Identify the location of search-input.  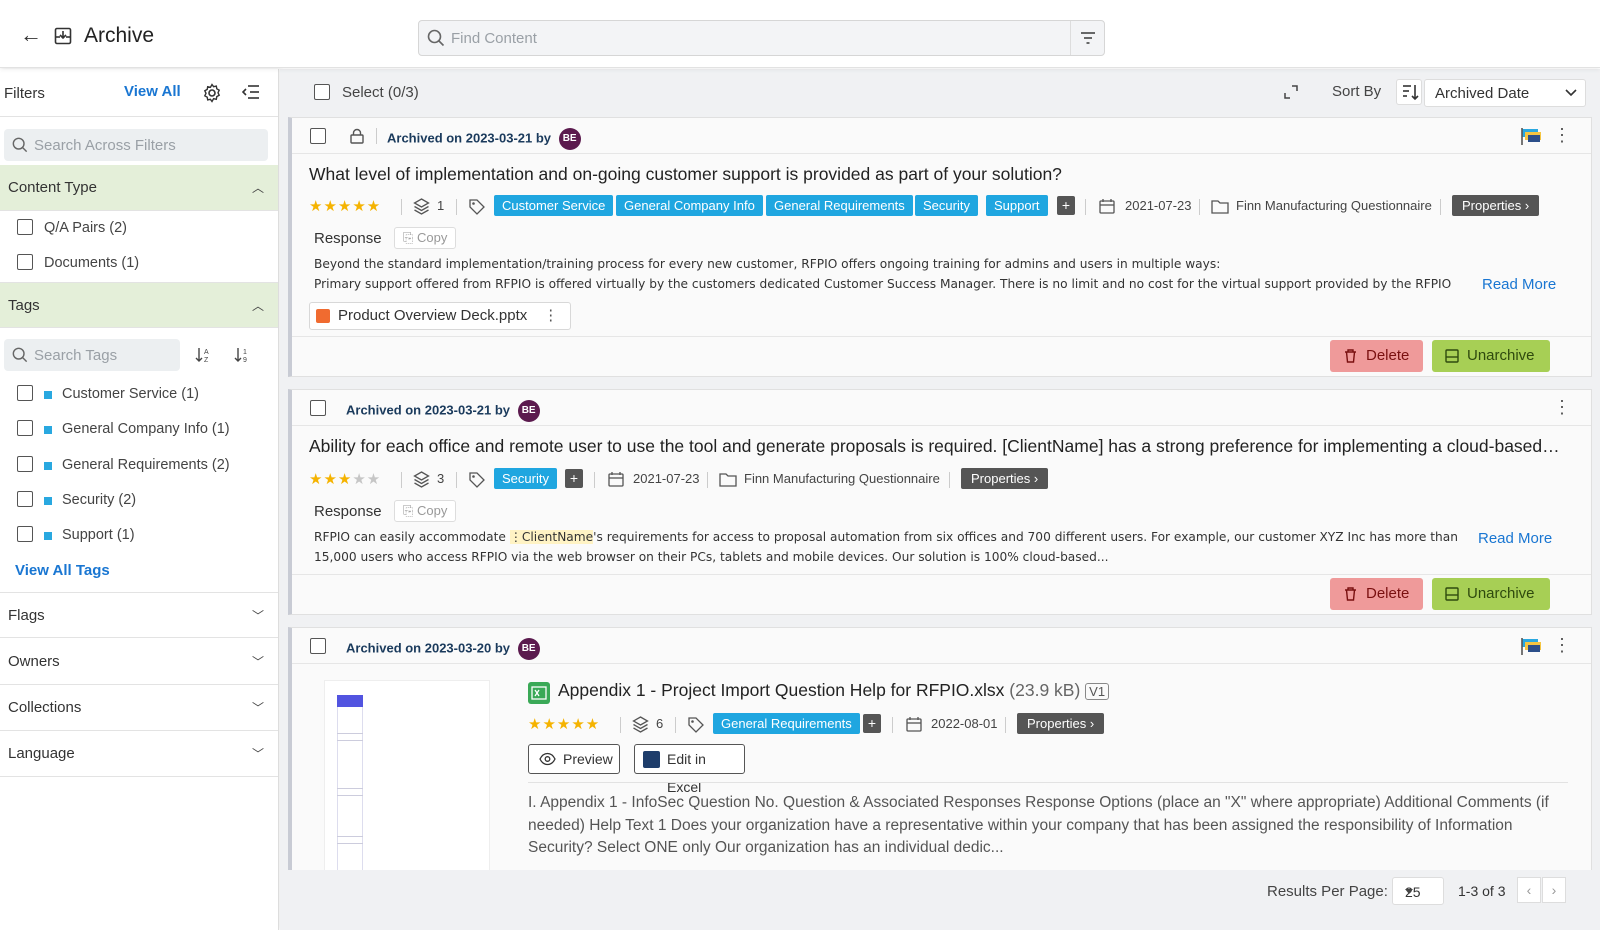
(751, 38).